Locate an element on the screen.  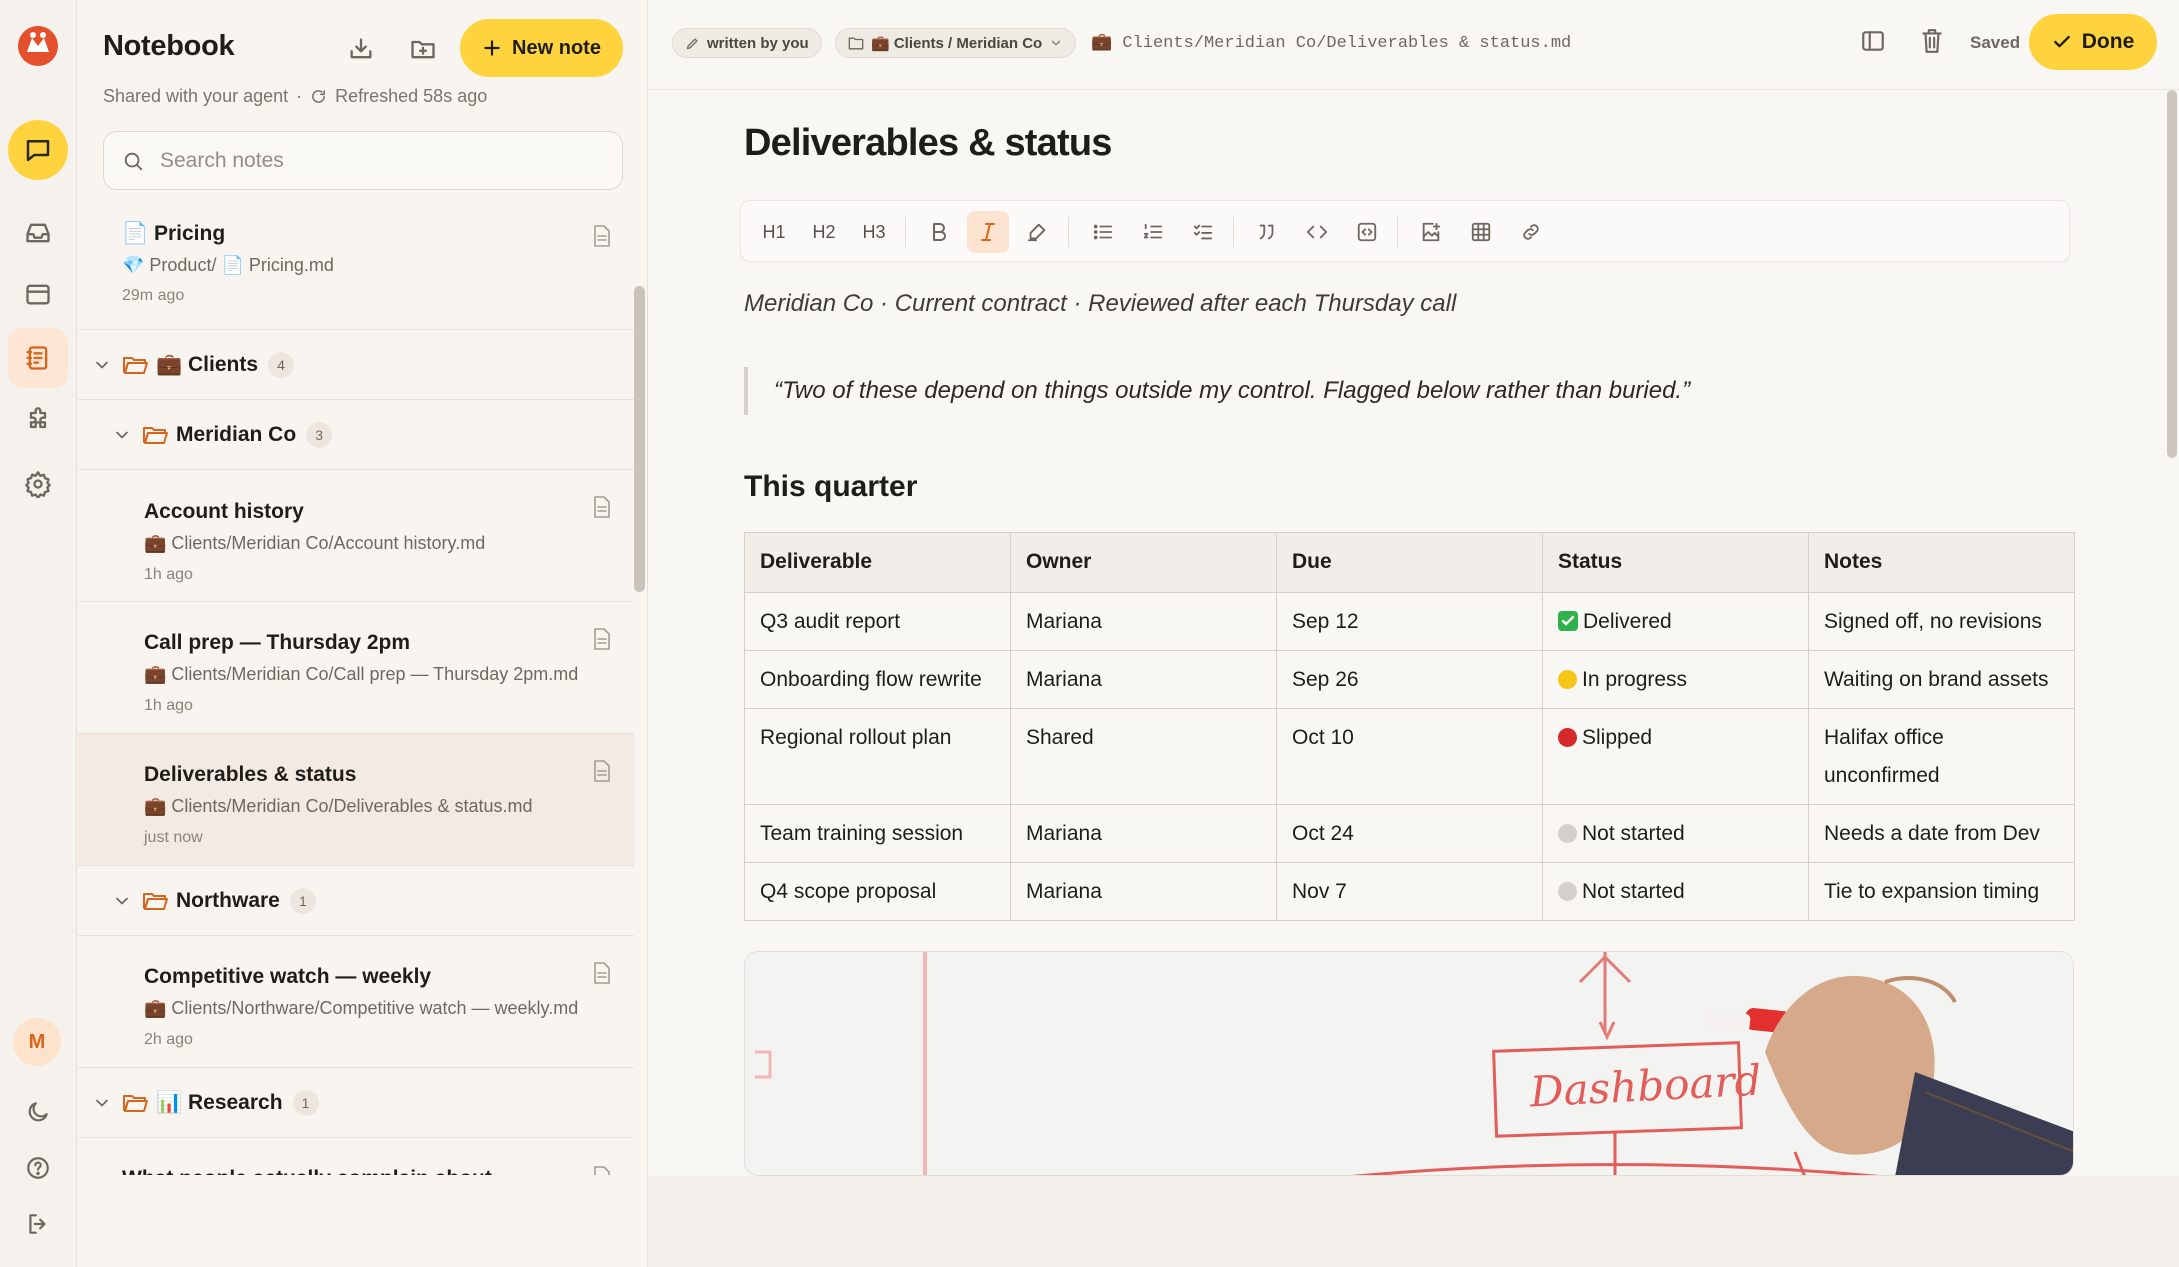
note-title: Call prep — Thursday 2pm is located at coordinates (277, 642).